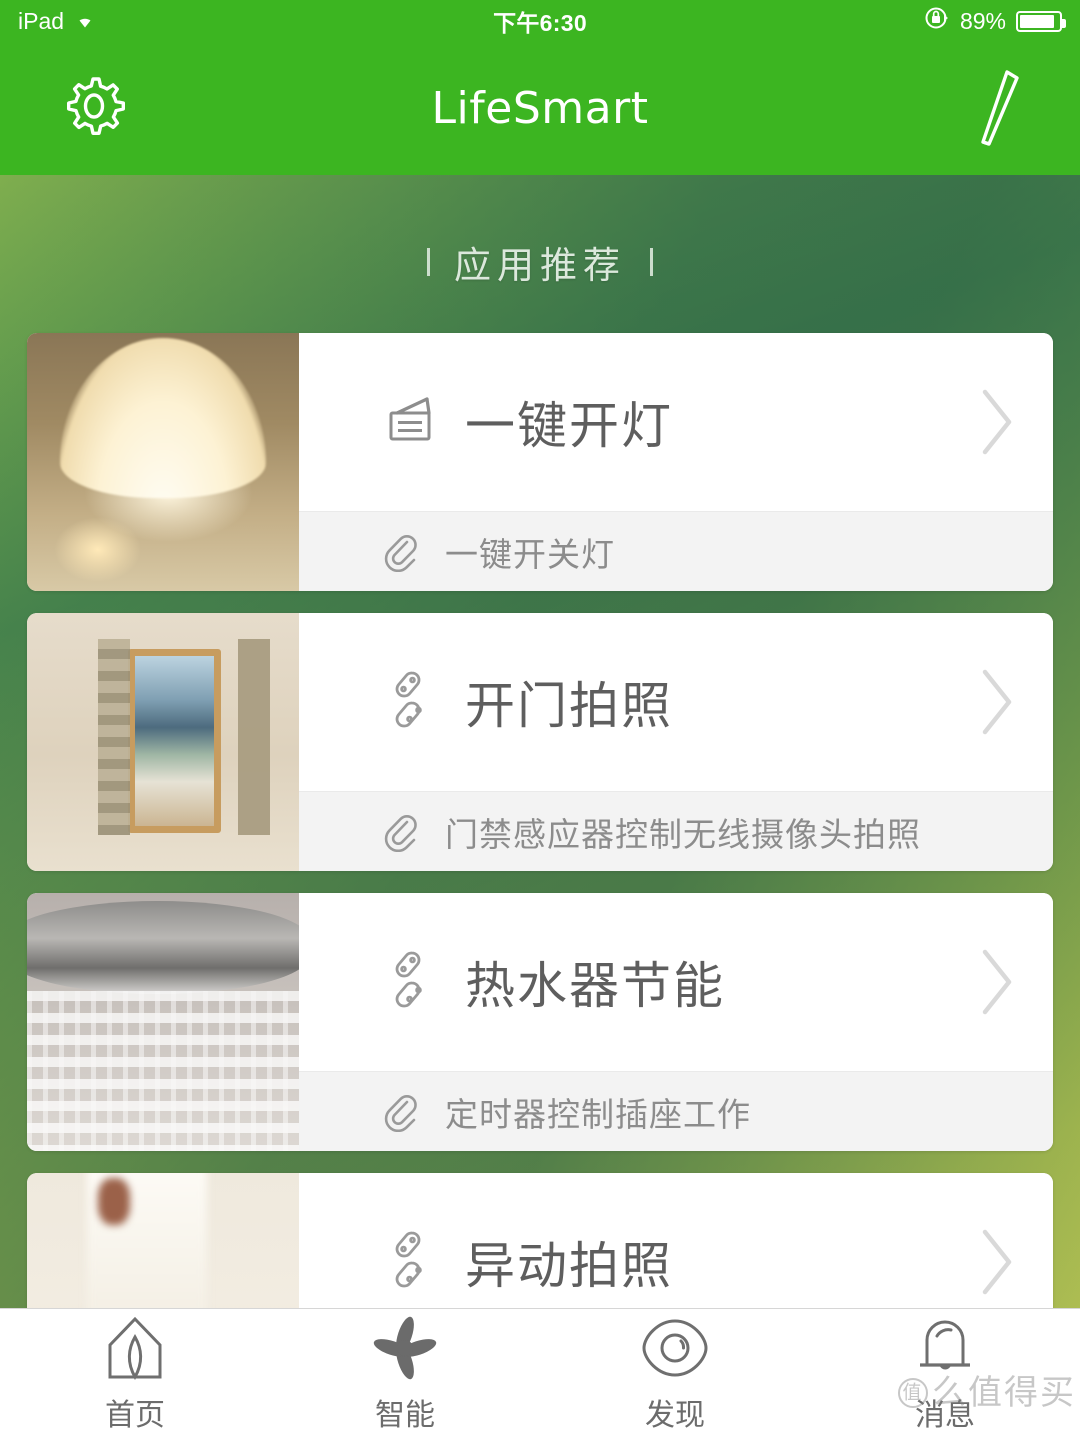  I want to click on battery-percent-label: 89%, so click(982, 20).